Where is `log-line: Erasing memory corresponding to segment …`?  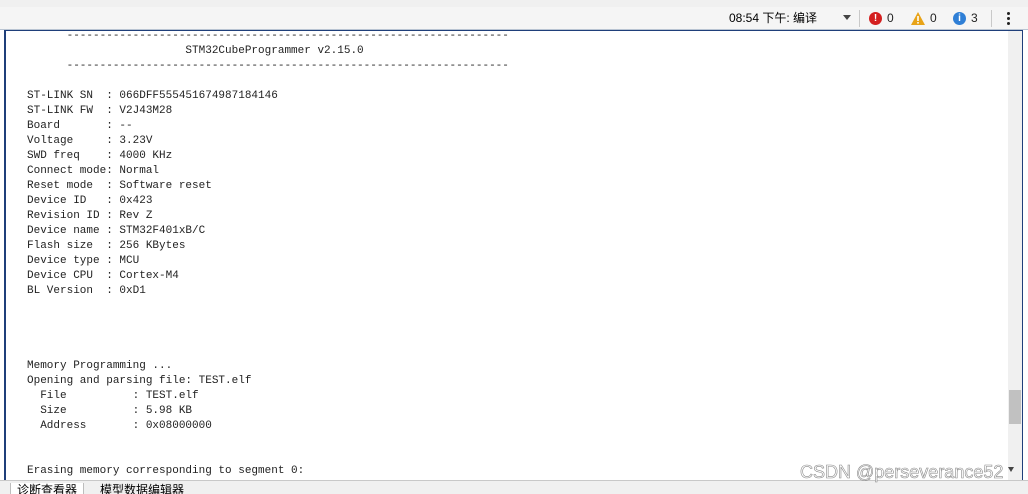 log-line: Erasing memory corresponding to segment … is located at coordinates (166, 471).